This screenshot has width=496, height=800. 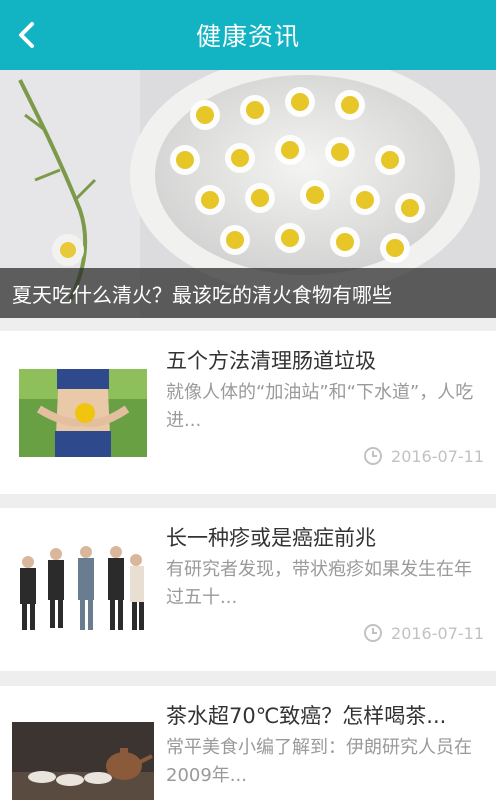 I want to click on page-title: 健康资讯, so click(x=247, y=36).